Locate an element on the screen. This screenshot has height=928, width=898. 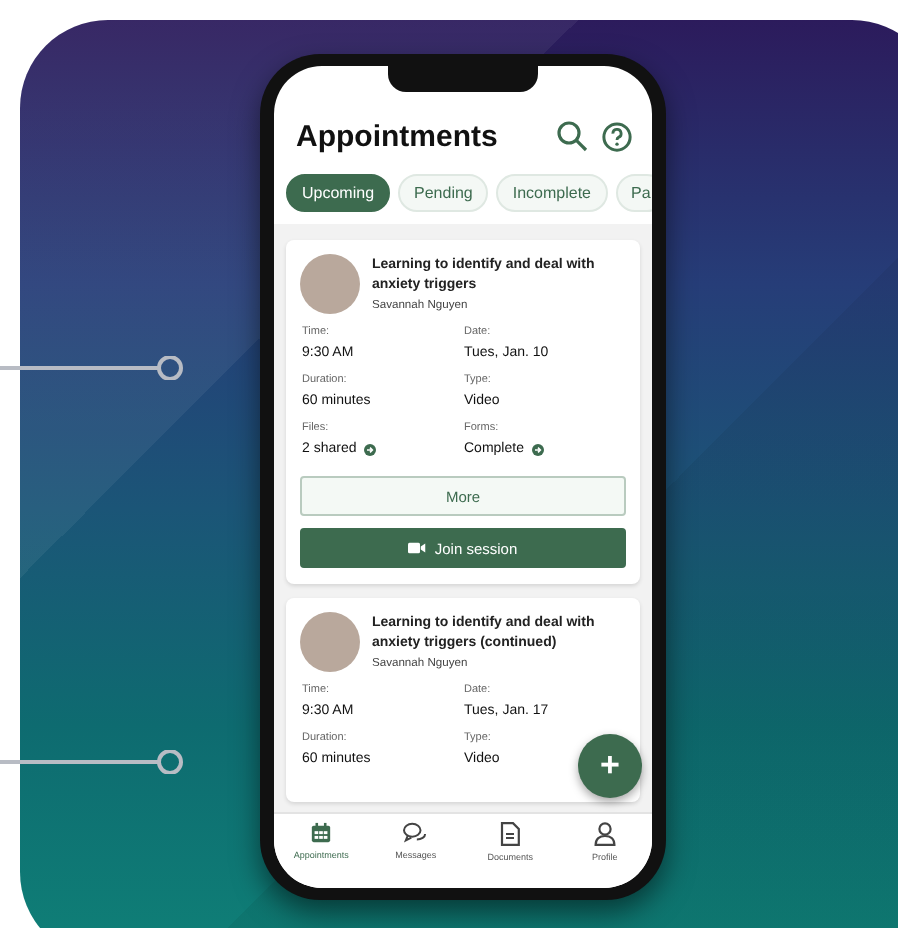
document-icon is located at coordinates (510, 834).